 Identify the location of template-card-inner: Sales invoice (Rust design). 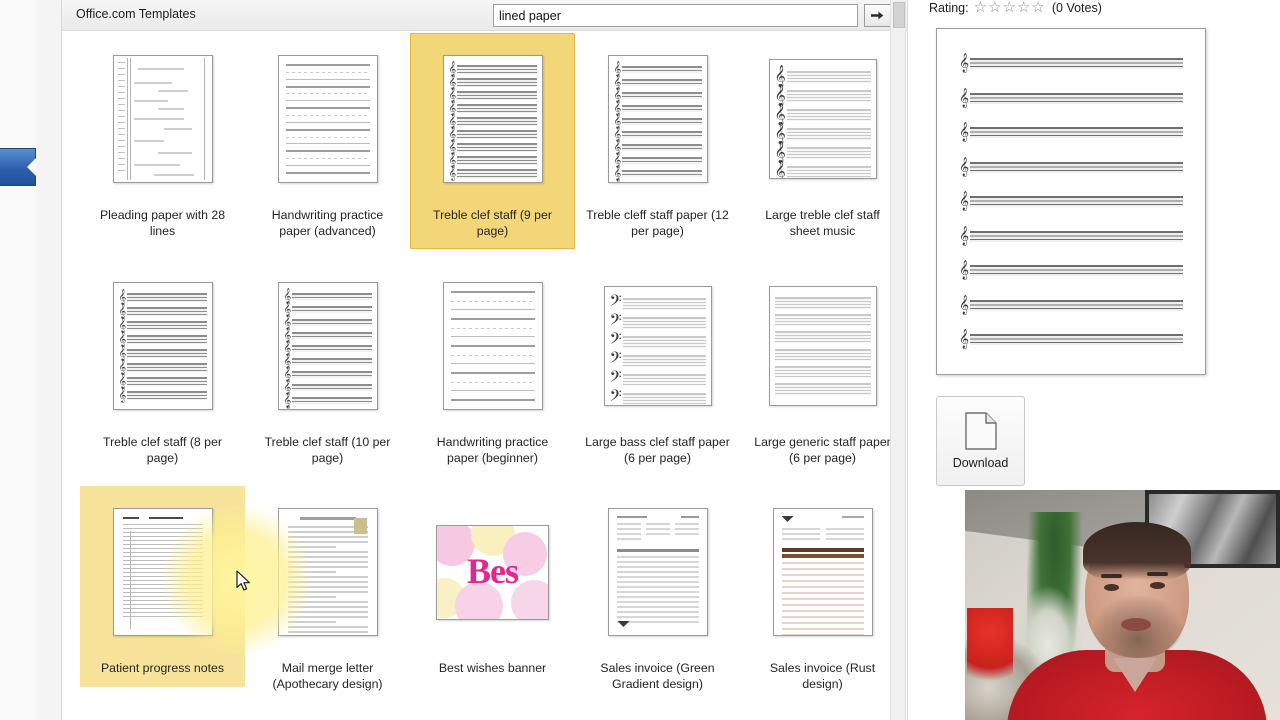
(822, 594).